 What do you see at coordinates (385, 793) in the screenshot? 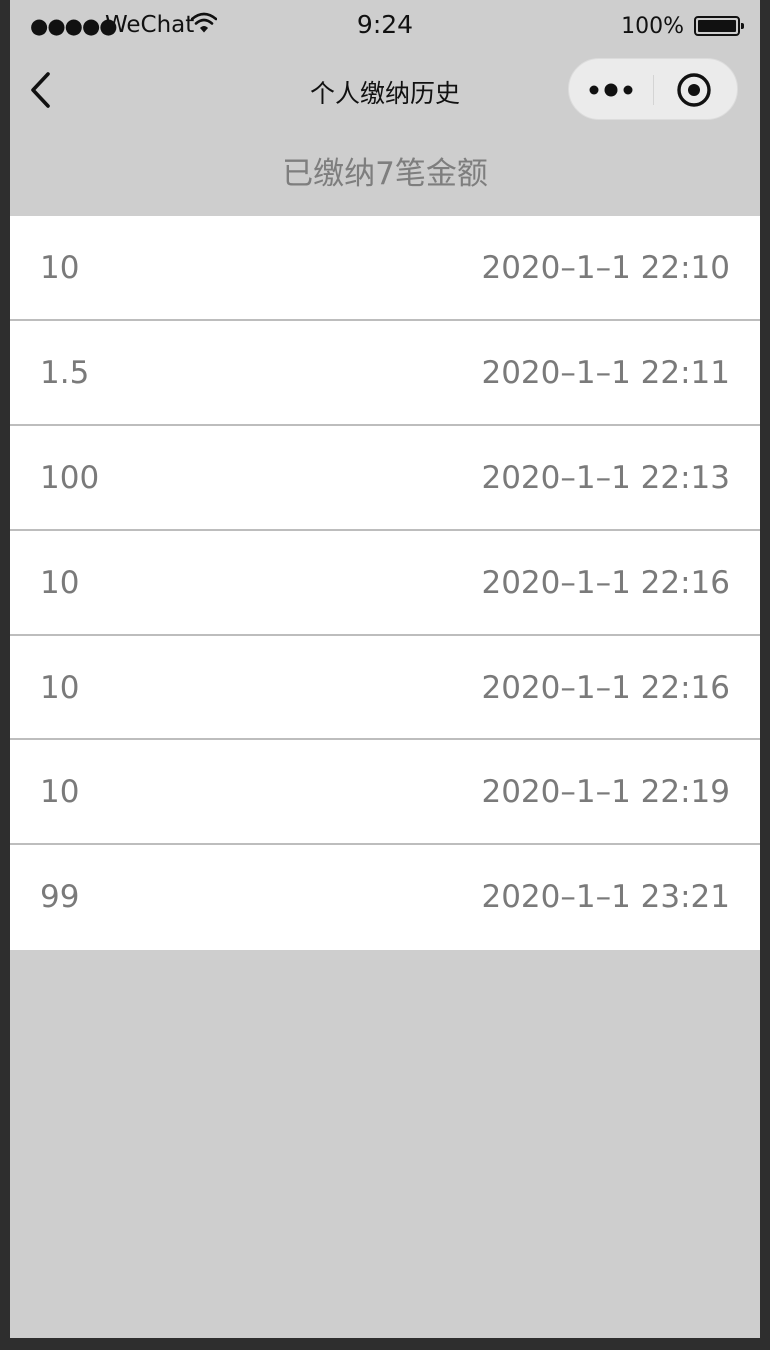
I see `list-item: 10 2020–1–1 22:19` at bounding box center [385, 793].